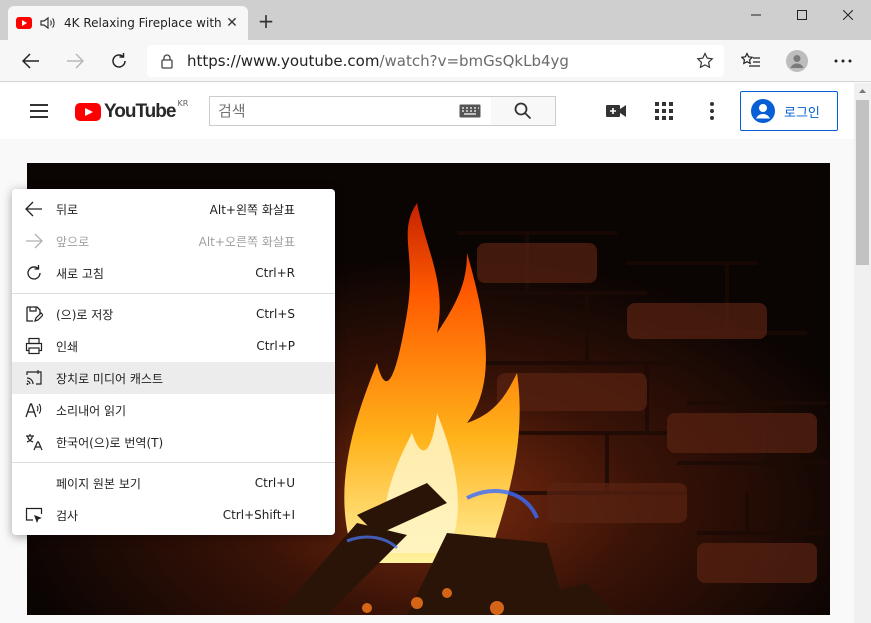  What do you see at coordinates (173, 346) in the screenshot?
I see `menu-item-print: 인쇄 Ctrl+P` at bounding box center [173, 346].